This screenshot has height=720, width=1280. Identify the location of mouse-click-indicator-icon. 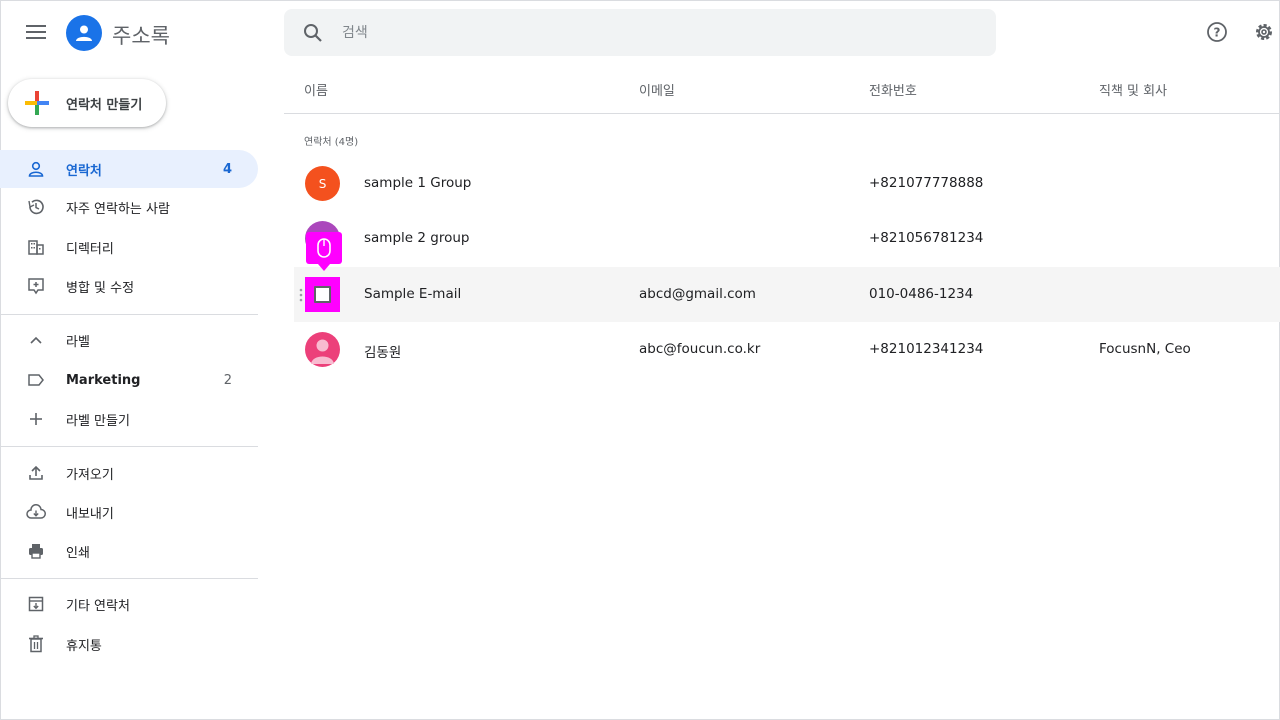
(324, 251).